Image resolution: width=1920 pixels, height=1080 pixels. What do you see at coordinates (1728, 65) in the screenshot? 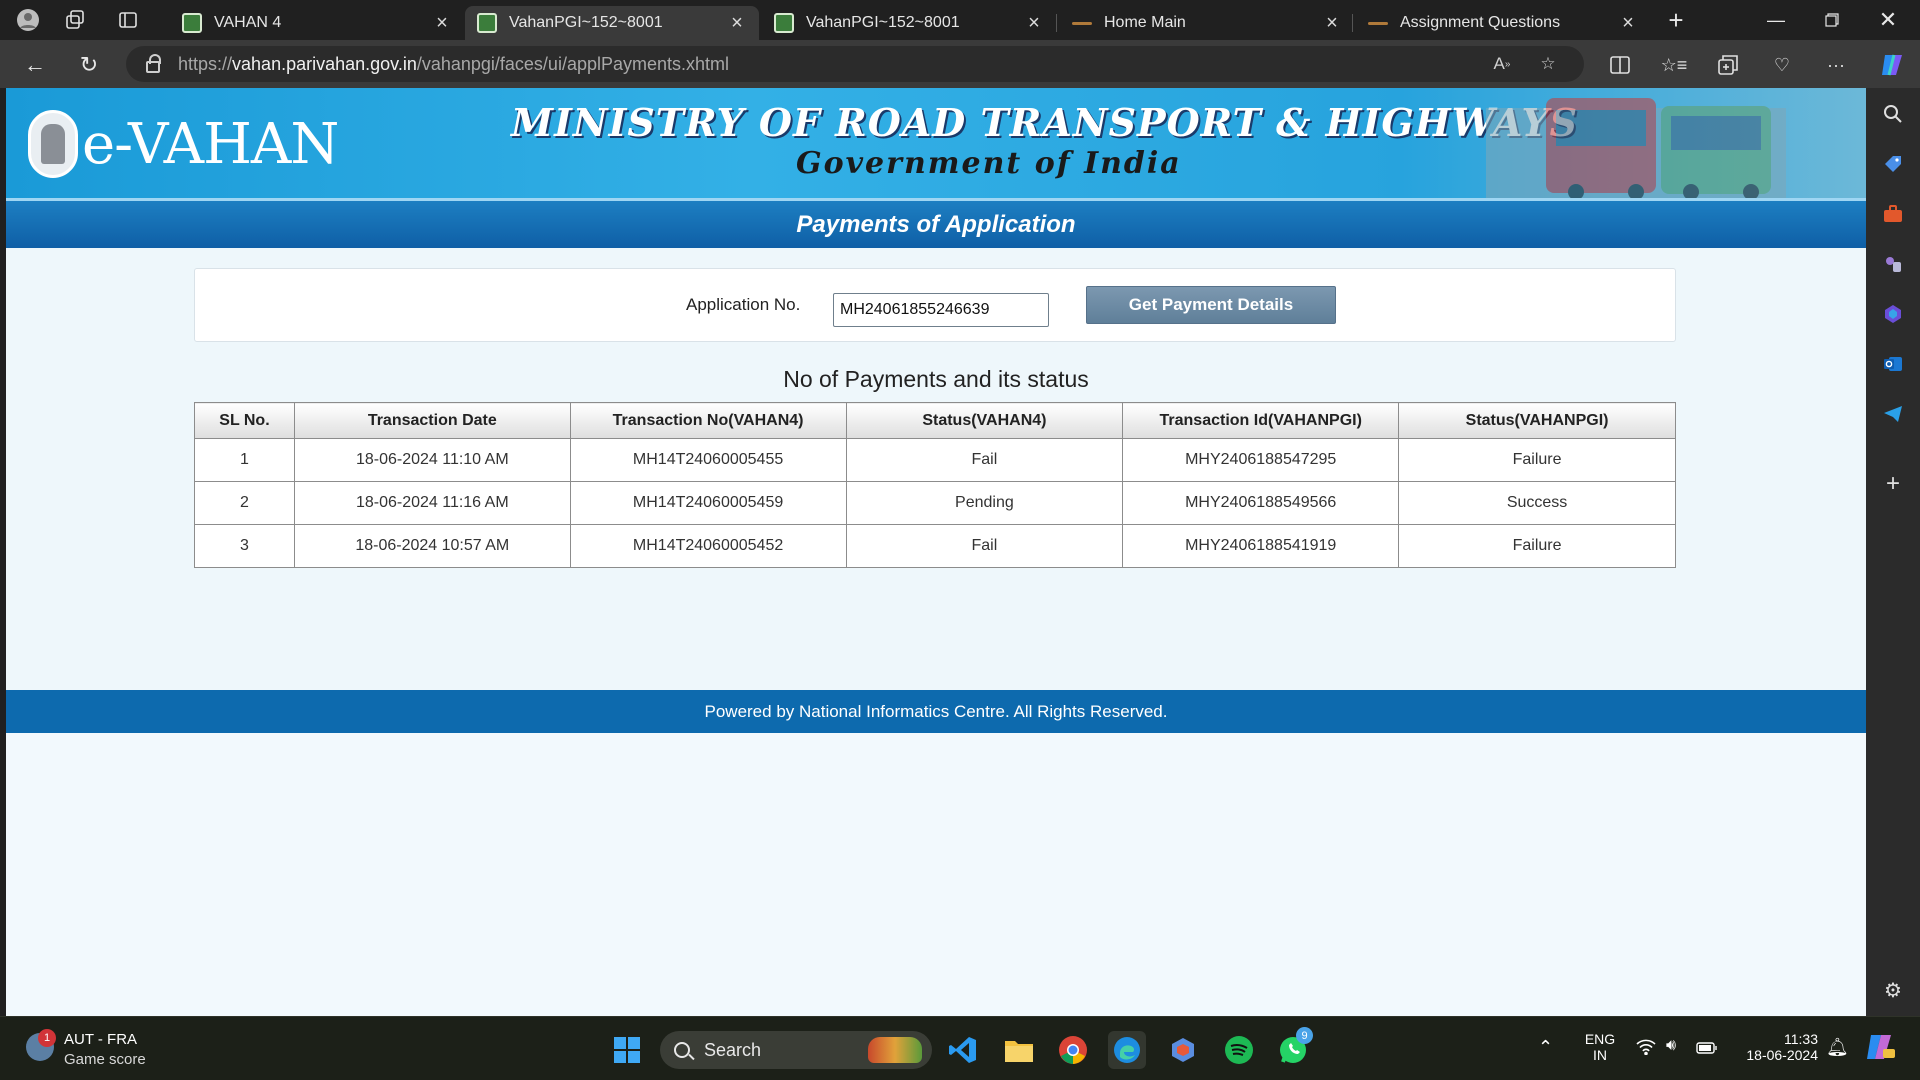
I see `collections-icon` at bounding box center [1728, 65].